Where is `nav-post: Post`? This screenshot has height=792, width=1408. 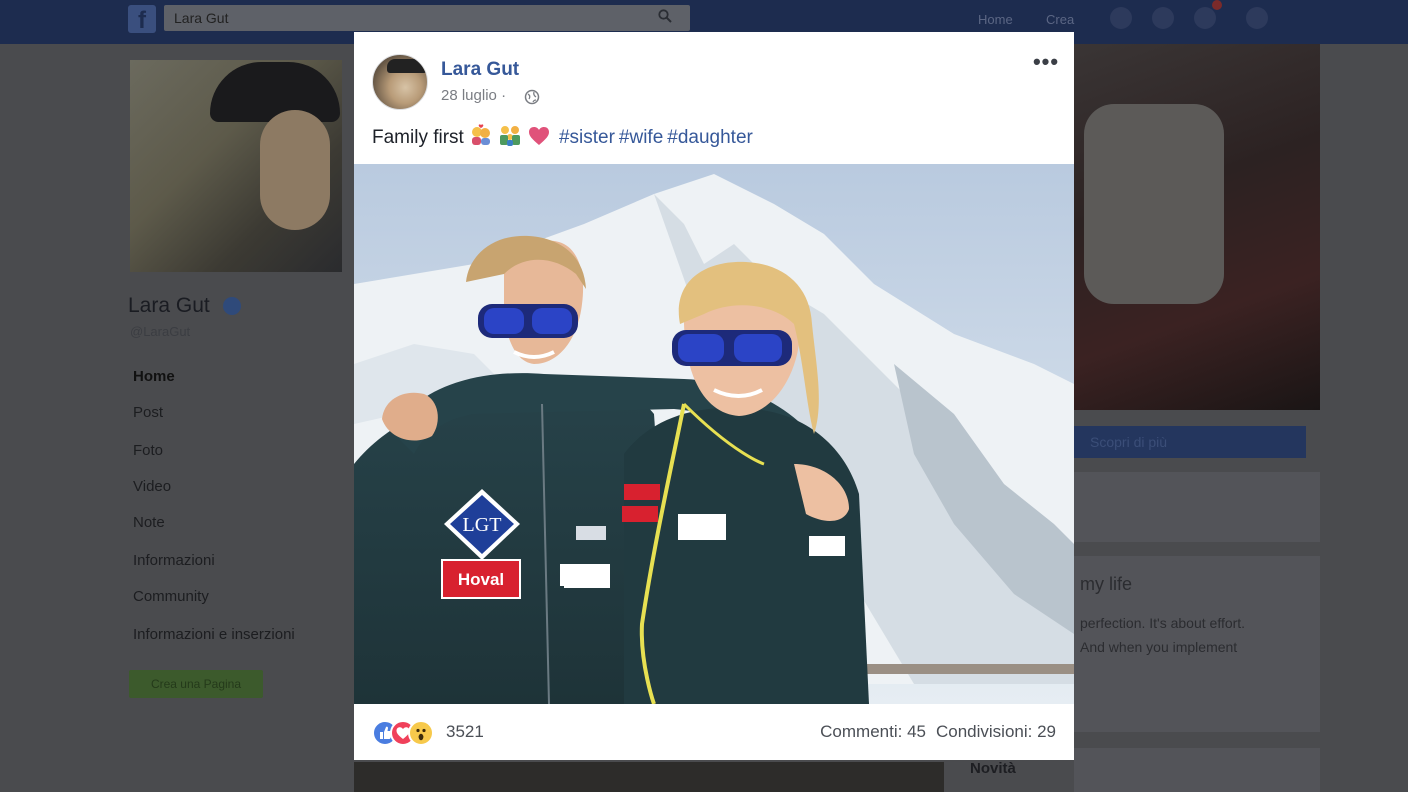 nav-post: Post is located at coordinates (148, 412).